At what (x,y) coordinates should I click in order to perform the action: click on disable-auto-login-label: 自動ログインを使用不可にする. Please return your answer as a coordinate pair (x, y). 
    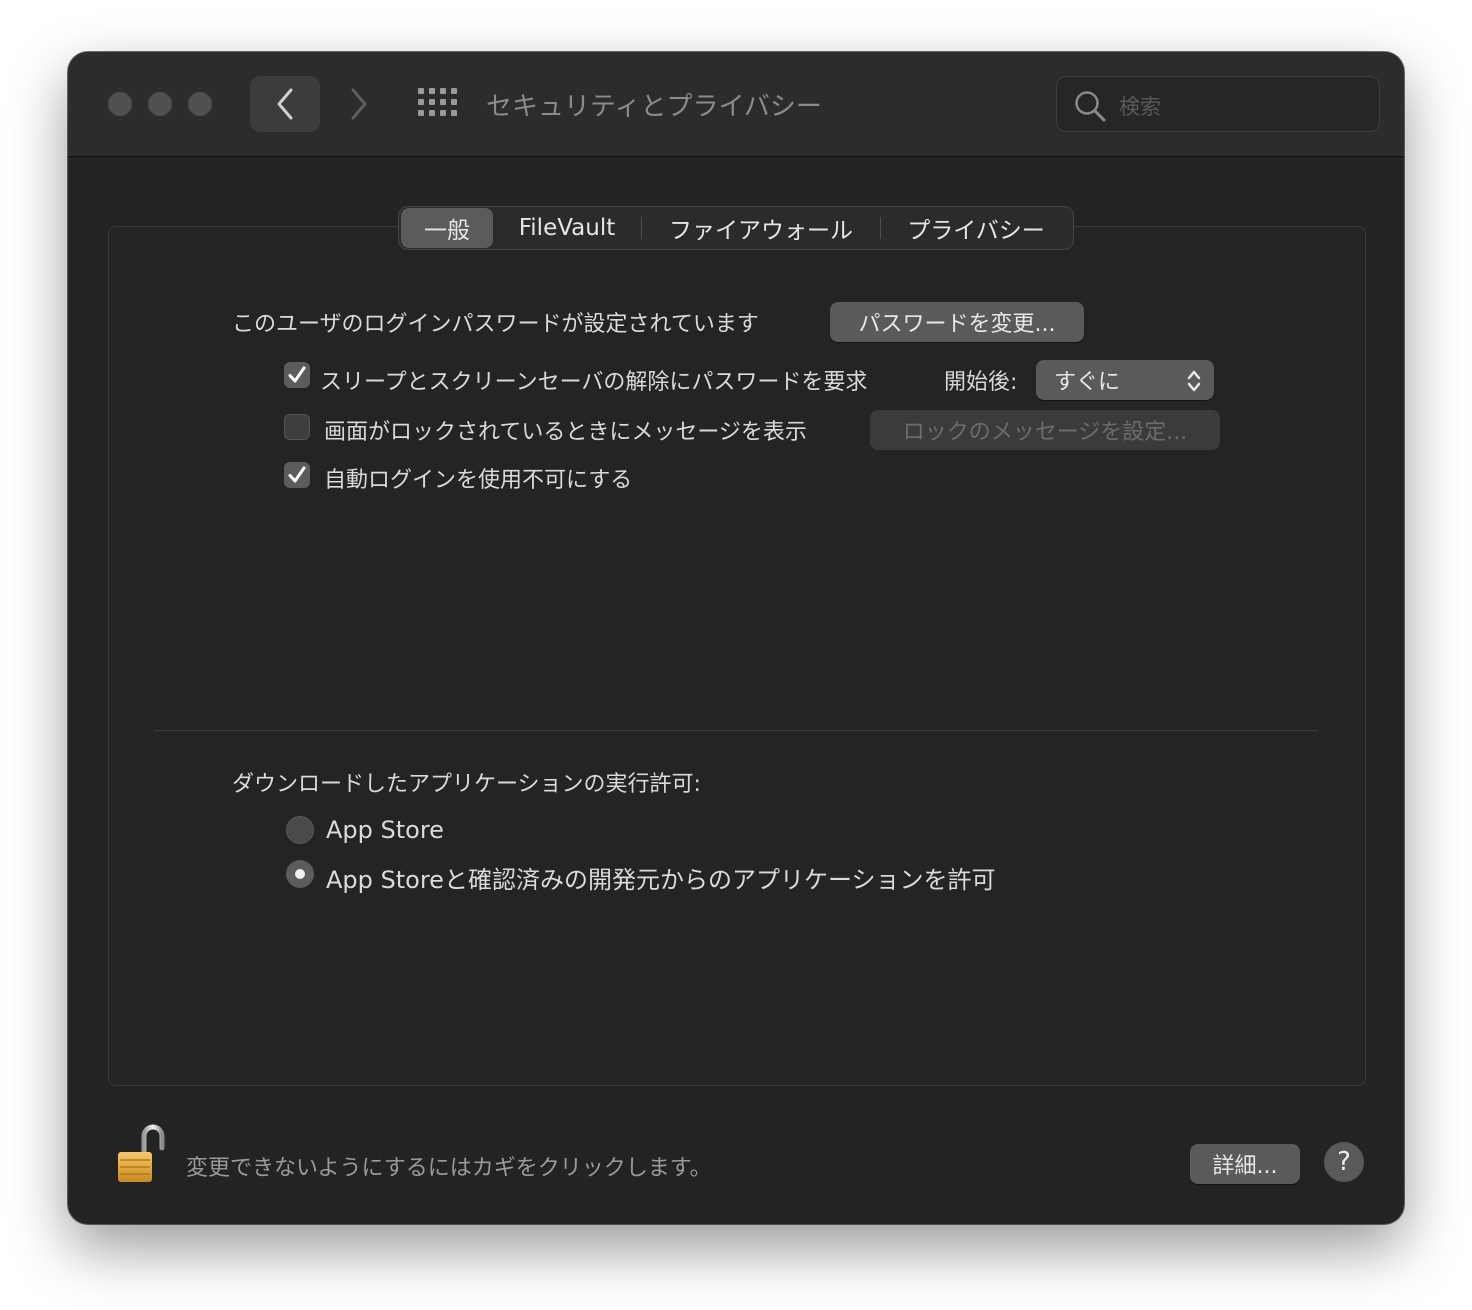
    Looking at the image, I should click on (478, 480).